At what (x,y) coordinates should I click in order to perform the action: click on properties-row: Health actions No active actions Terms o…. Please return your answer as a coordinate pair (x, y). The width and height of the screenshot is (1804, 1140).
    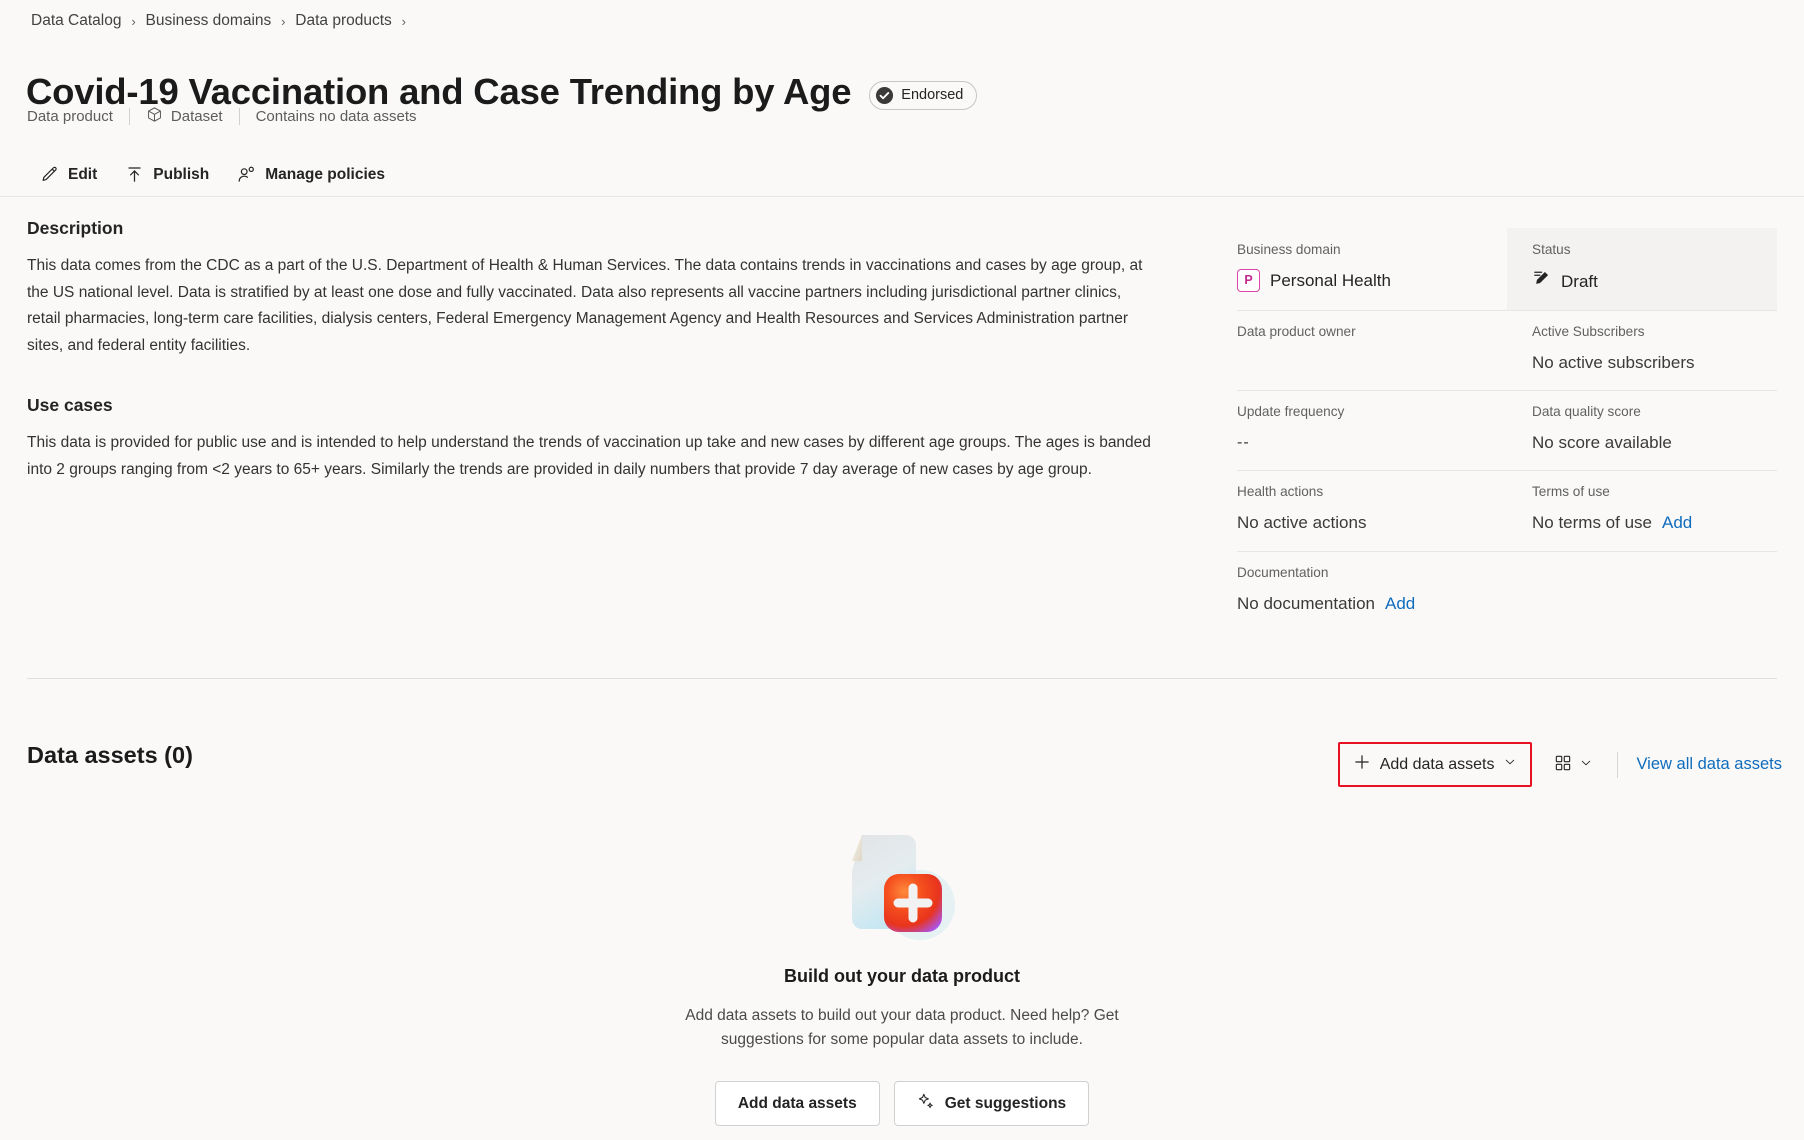
    Looking at the image, I should click on (1507, 510).